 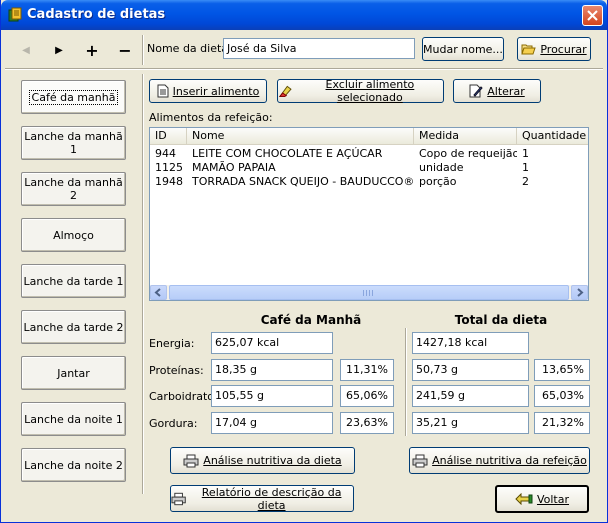 I want to click on chevron-left-icon, so click(x=157, y=292).